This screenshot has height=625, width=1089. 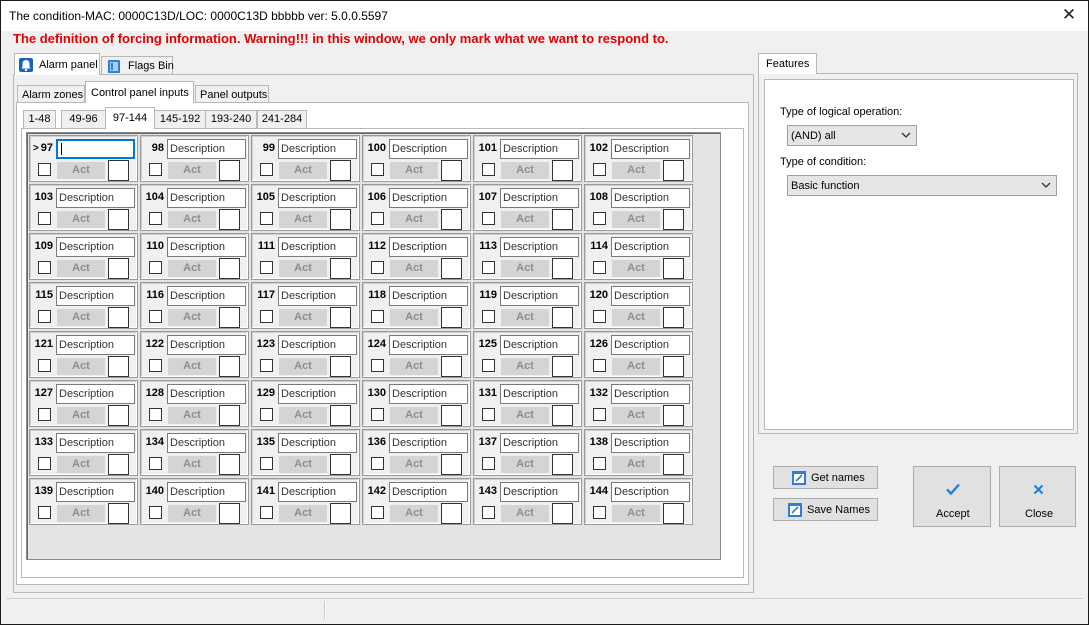 What do you see at coordinates (95, 149) in the screenshot?
I see `description-input` at bounding box center [95, 149].